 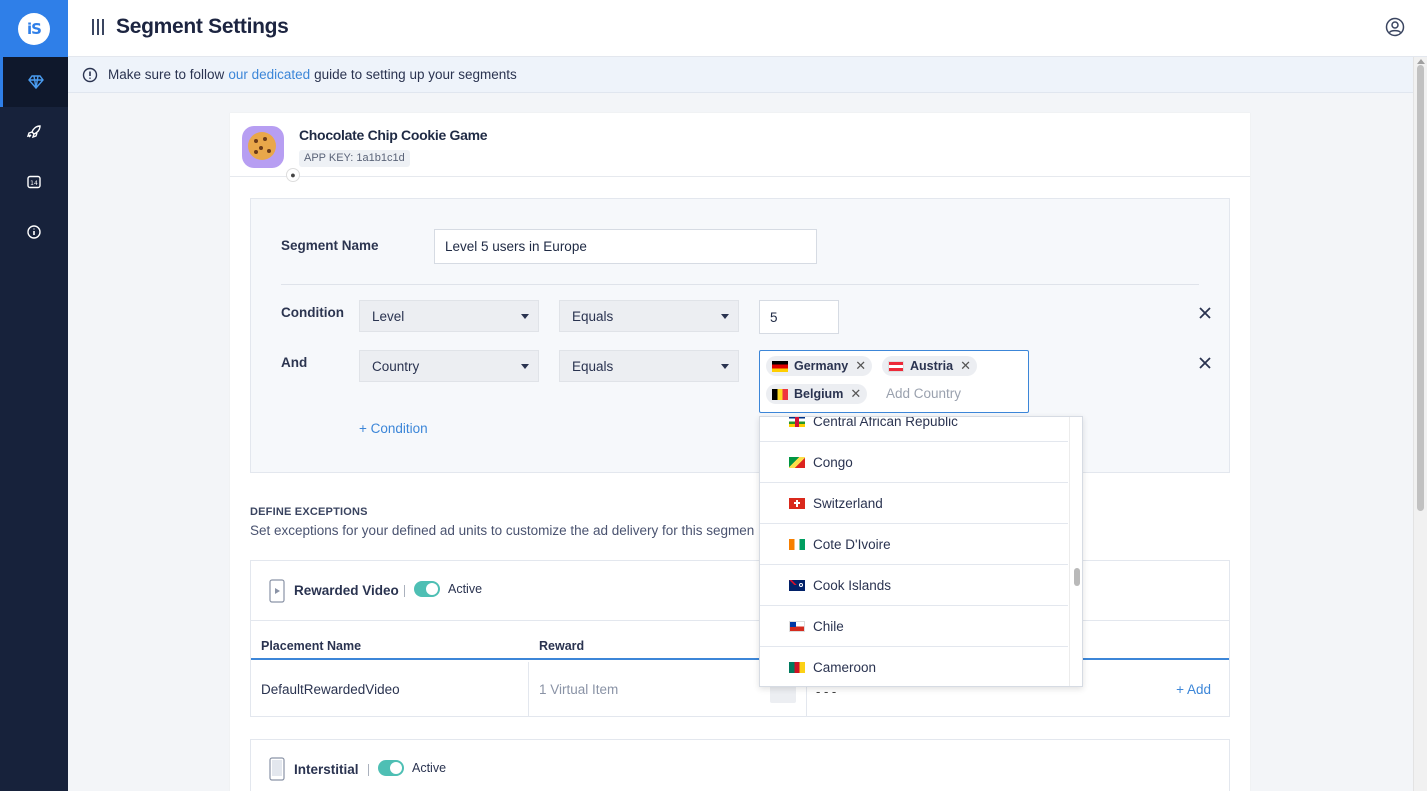 What do you see at coordinates (625, 246) in the screenshot?
I see `segment-name-input: Level 5 users in Europe` at bounding box center [625, 246].